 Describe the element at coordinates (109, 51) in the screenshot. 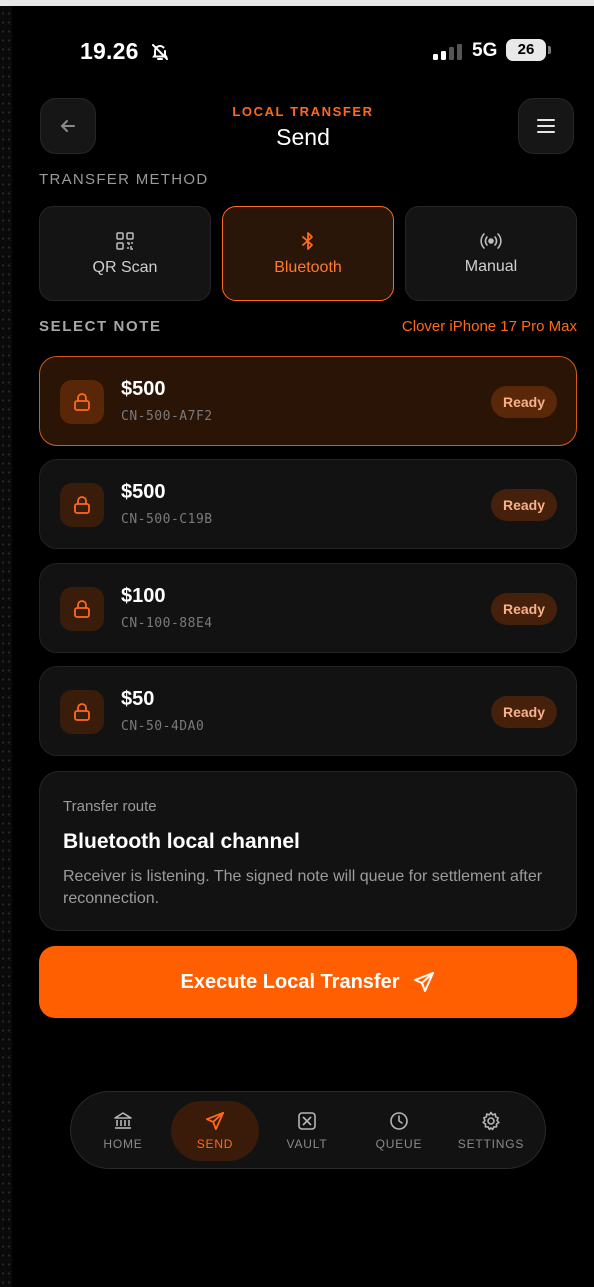

I see `status-time: 19.26` at that location.